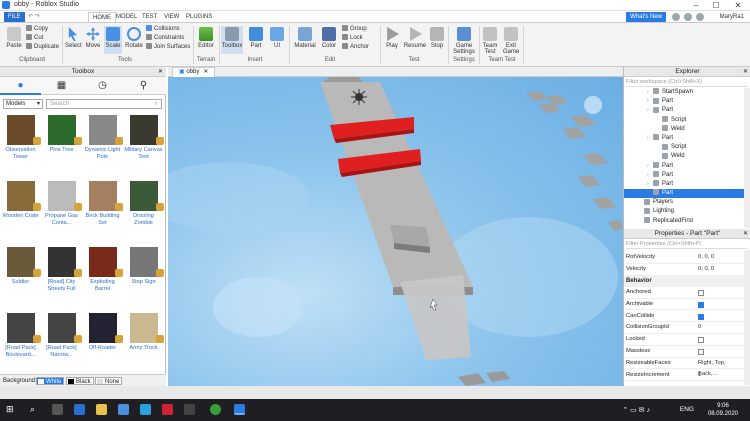 This screenshot has height=421, width=750. What do you see at coordinates (43, 29) in the screenshot?
I see `copy-button: Copy` at bounding box center [43, 29].